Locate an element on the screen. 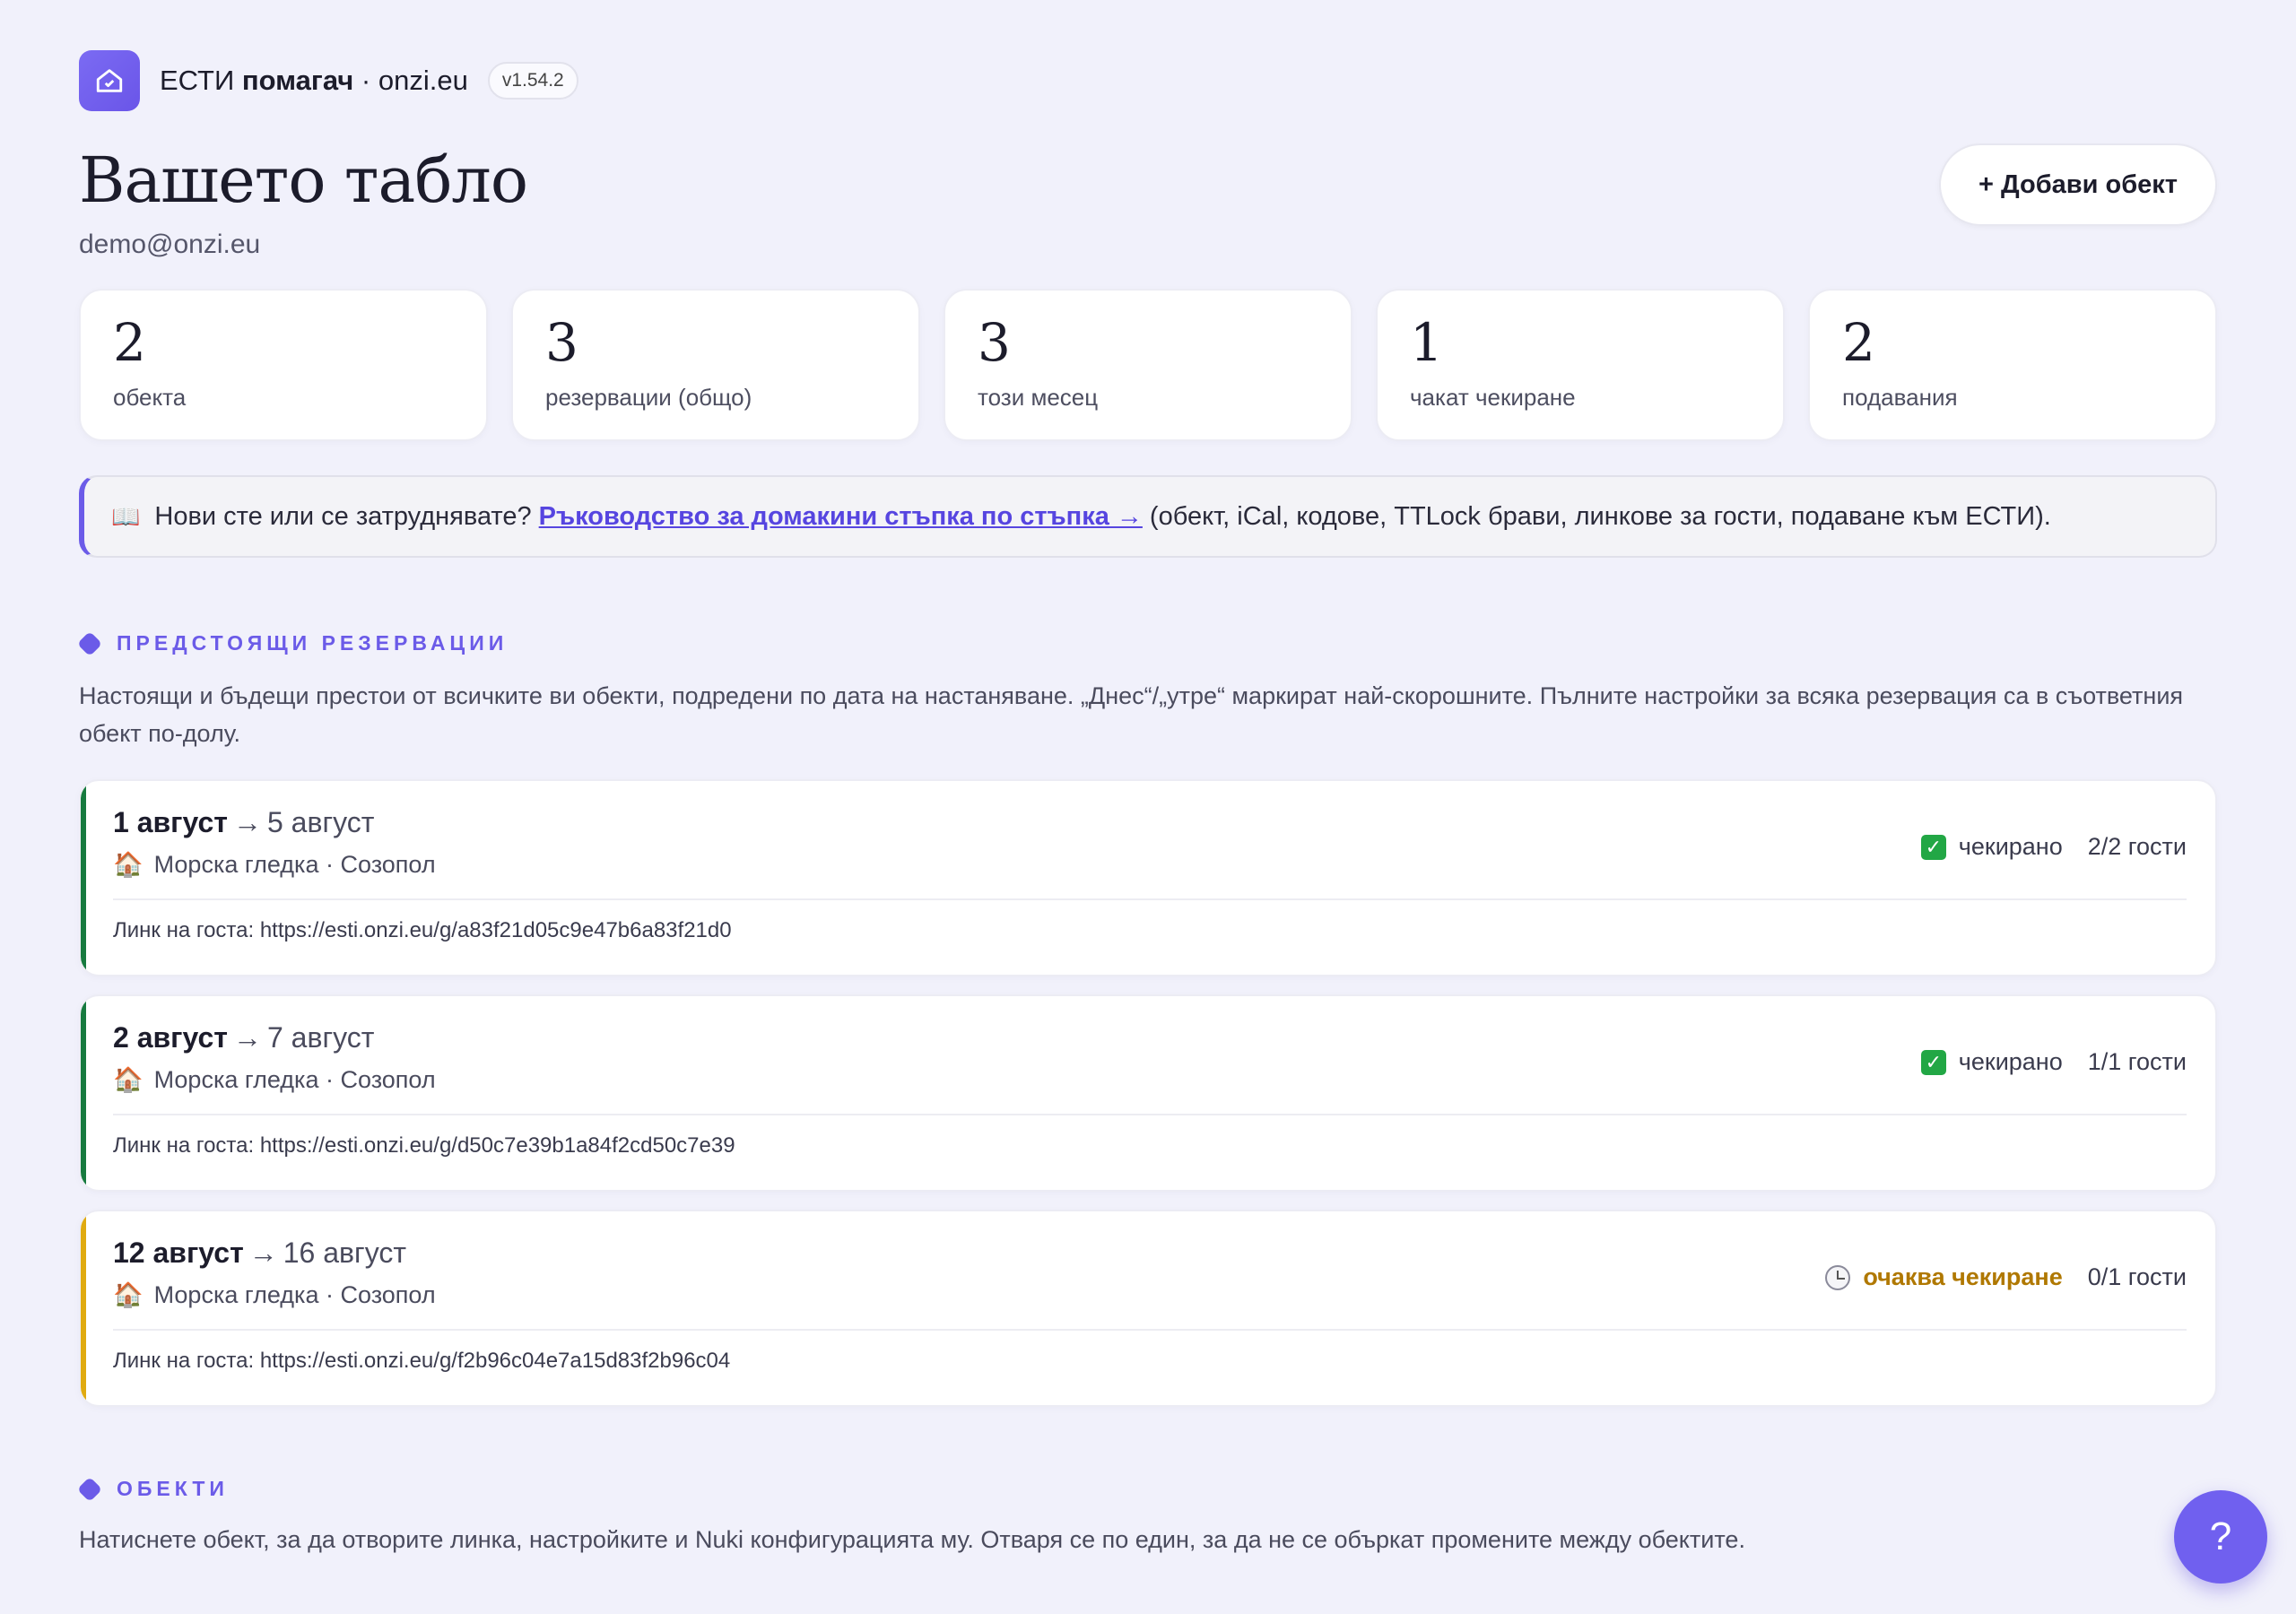 The width and height of the screenshot is (2296, 1614). booking-status: ✓ чекирано 2/2 гости is located at coordinates (2053, 847).